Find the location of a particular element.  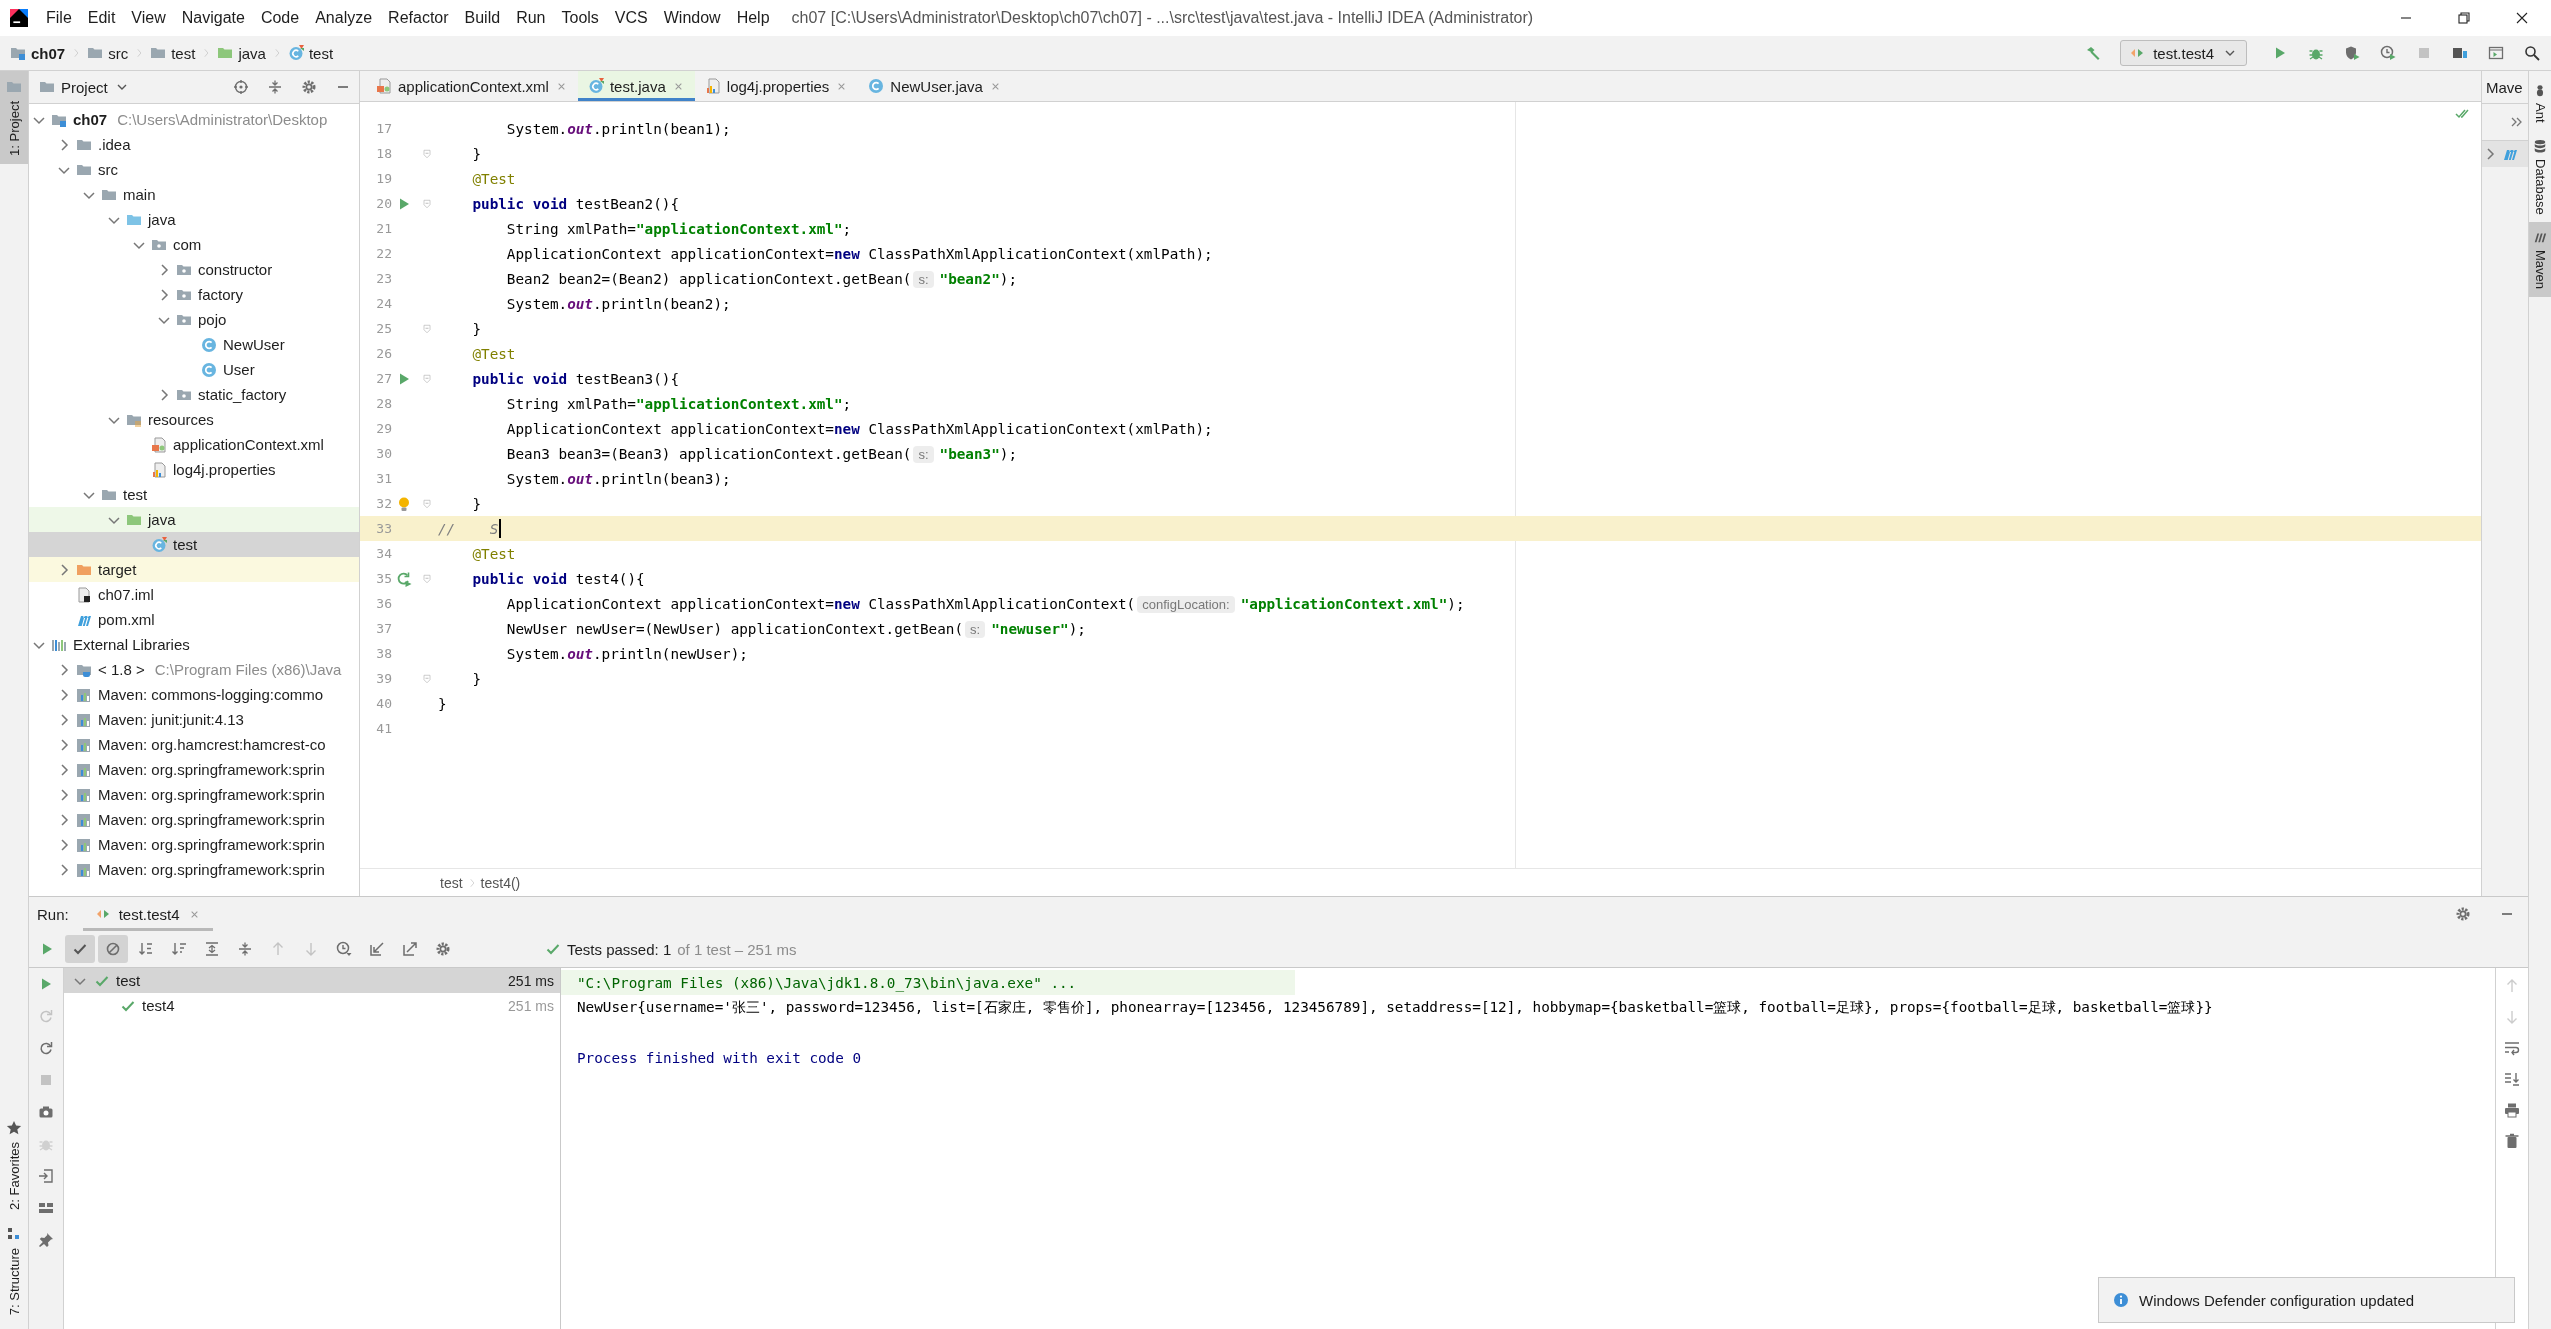

menu-item: VCS is located at coordinates (631, 18).